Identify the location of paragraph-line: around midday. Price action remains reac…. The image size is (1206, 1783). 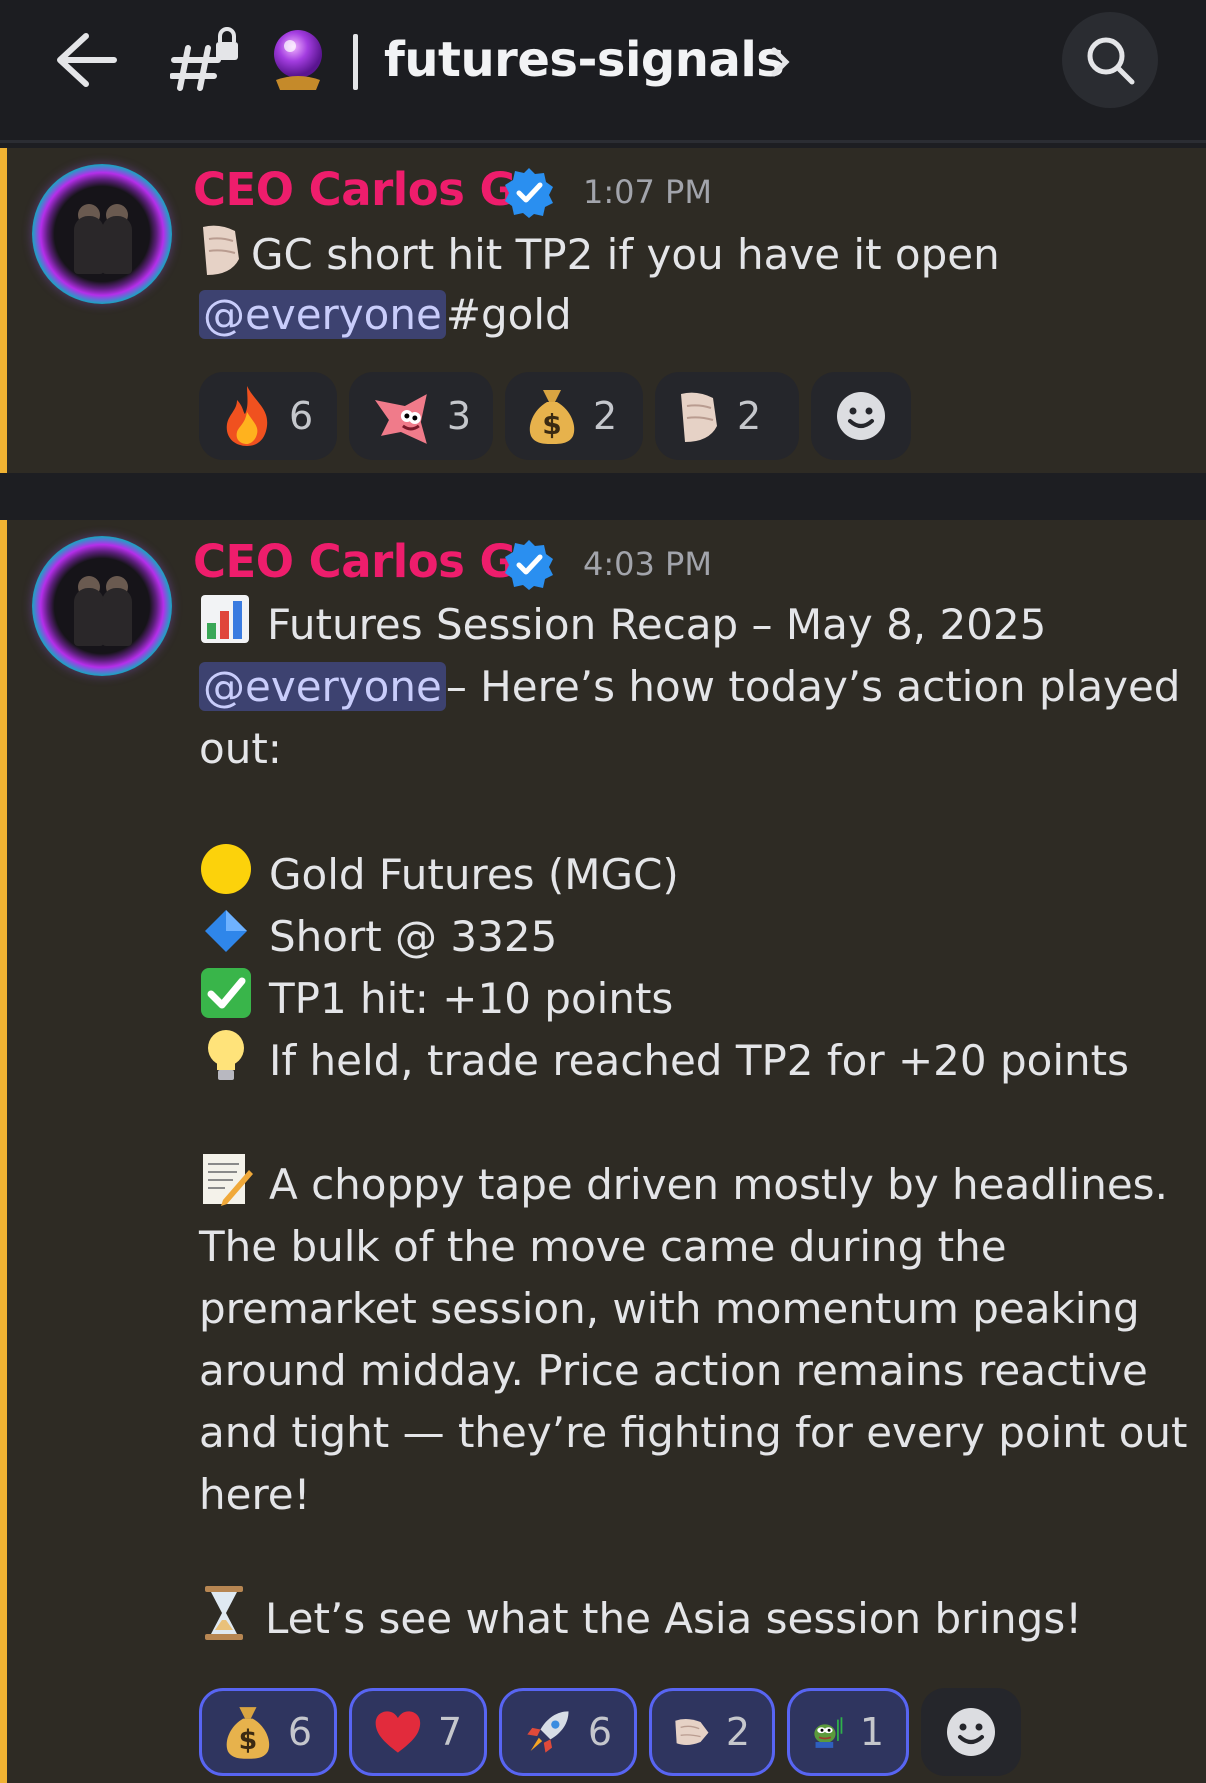
(673, 1370).